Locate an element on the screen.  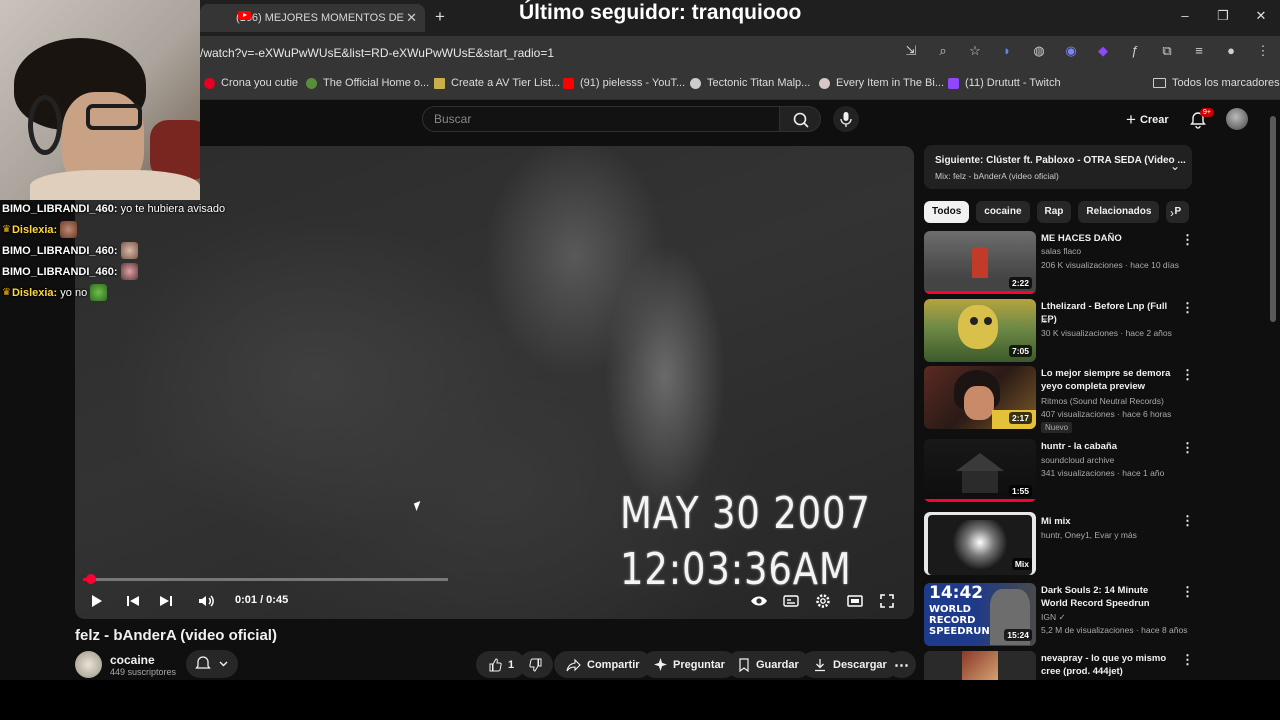
extension-discord-icon: ◉ is located at coordinates (1071, 51).